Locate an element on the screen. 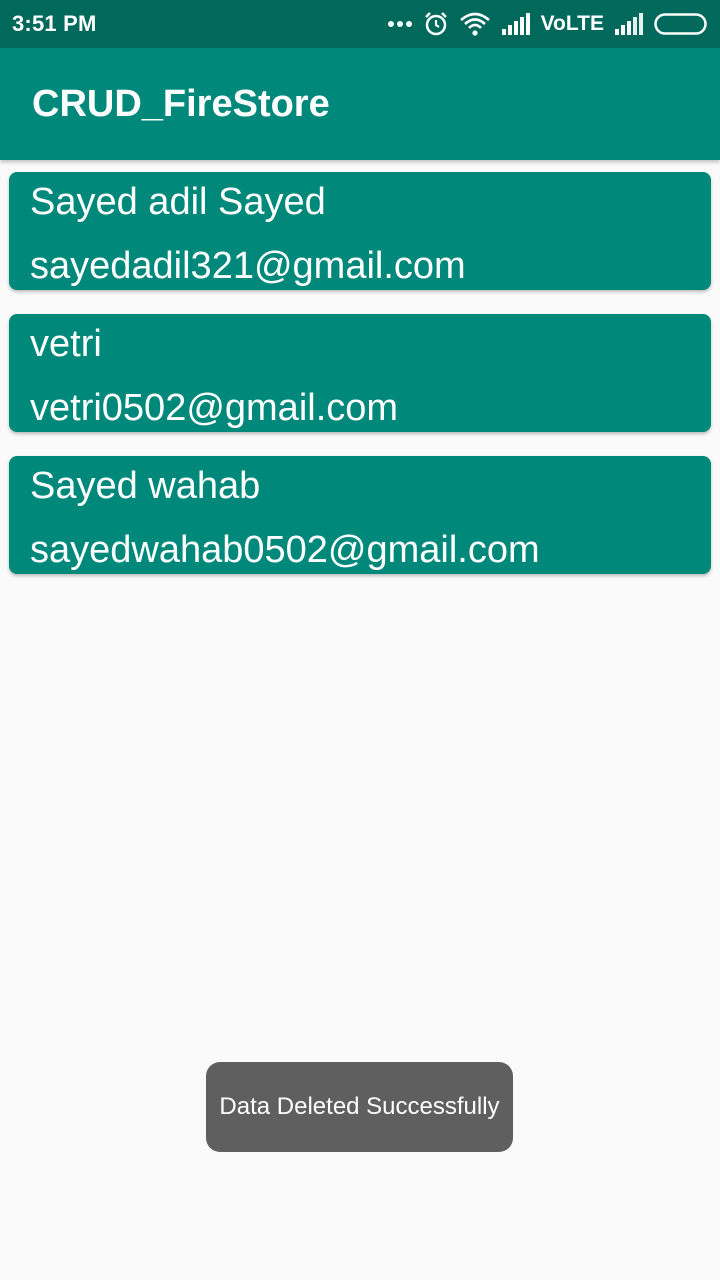 The width and height of the screenshot is (720, 1280). battery-icon is located at coordinates (681, 24).